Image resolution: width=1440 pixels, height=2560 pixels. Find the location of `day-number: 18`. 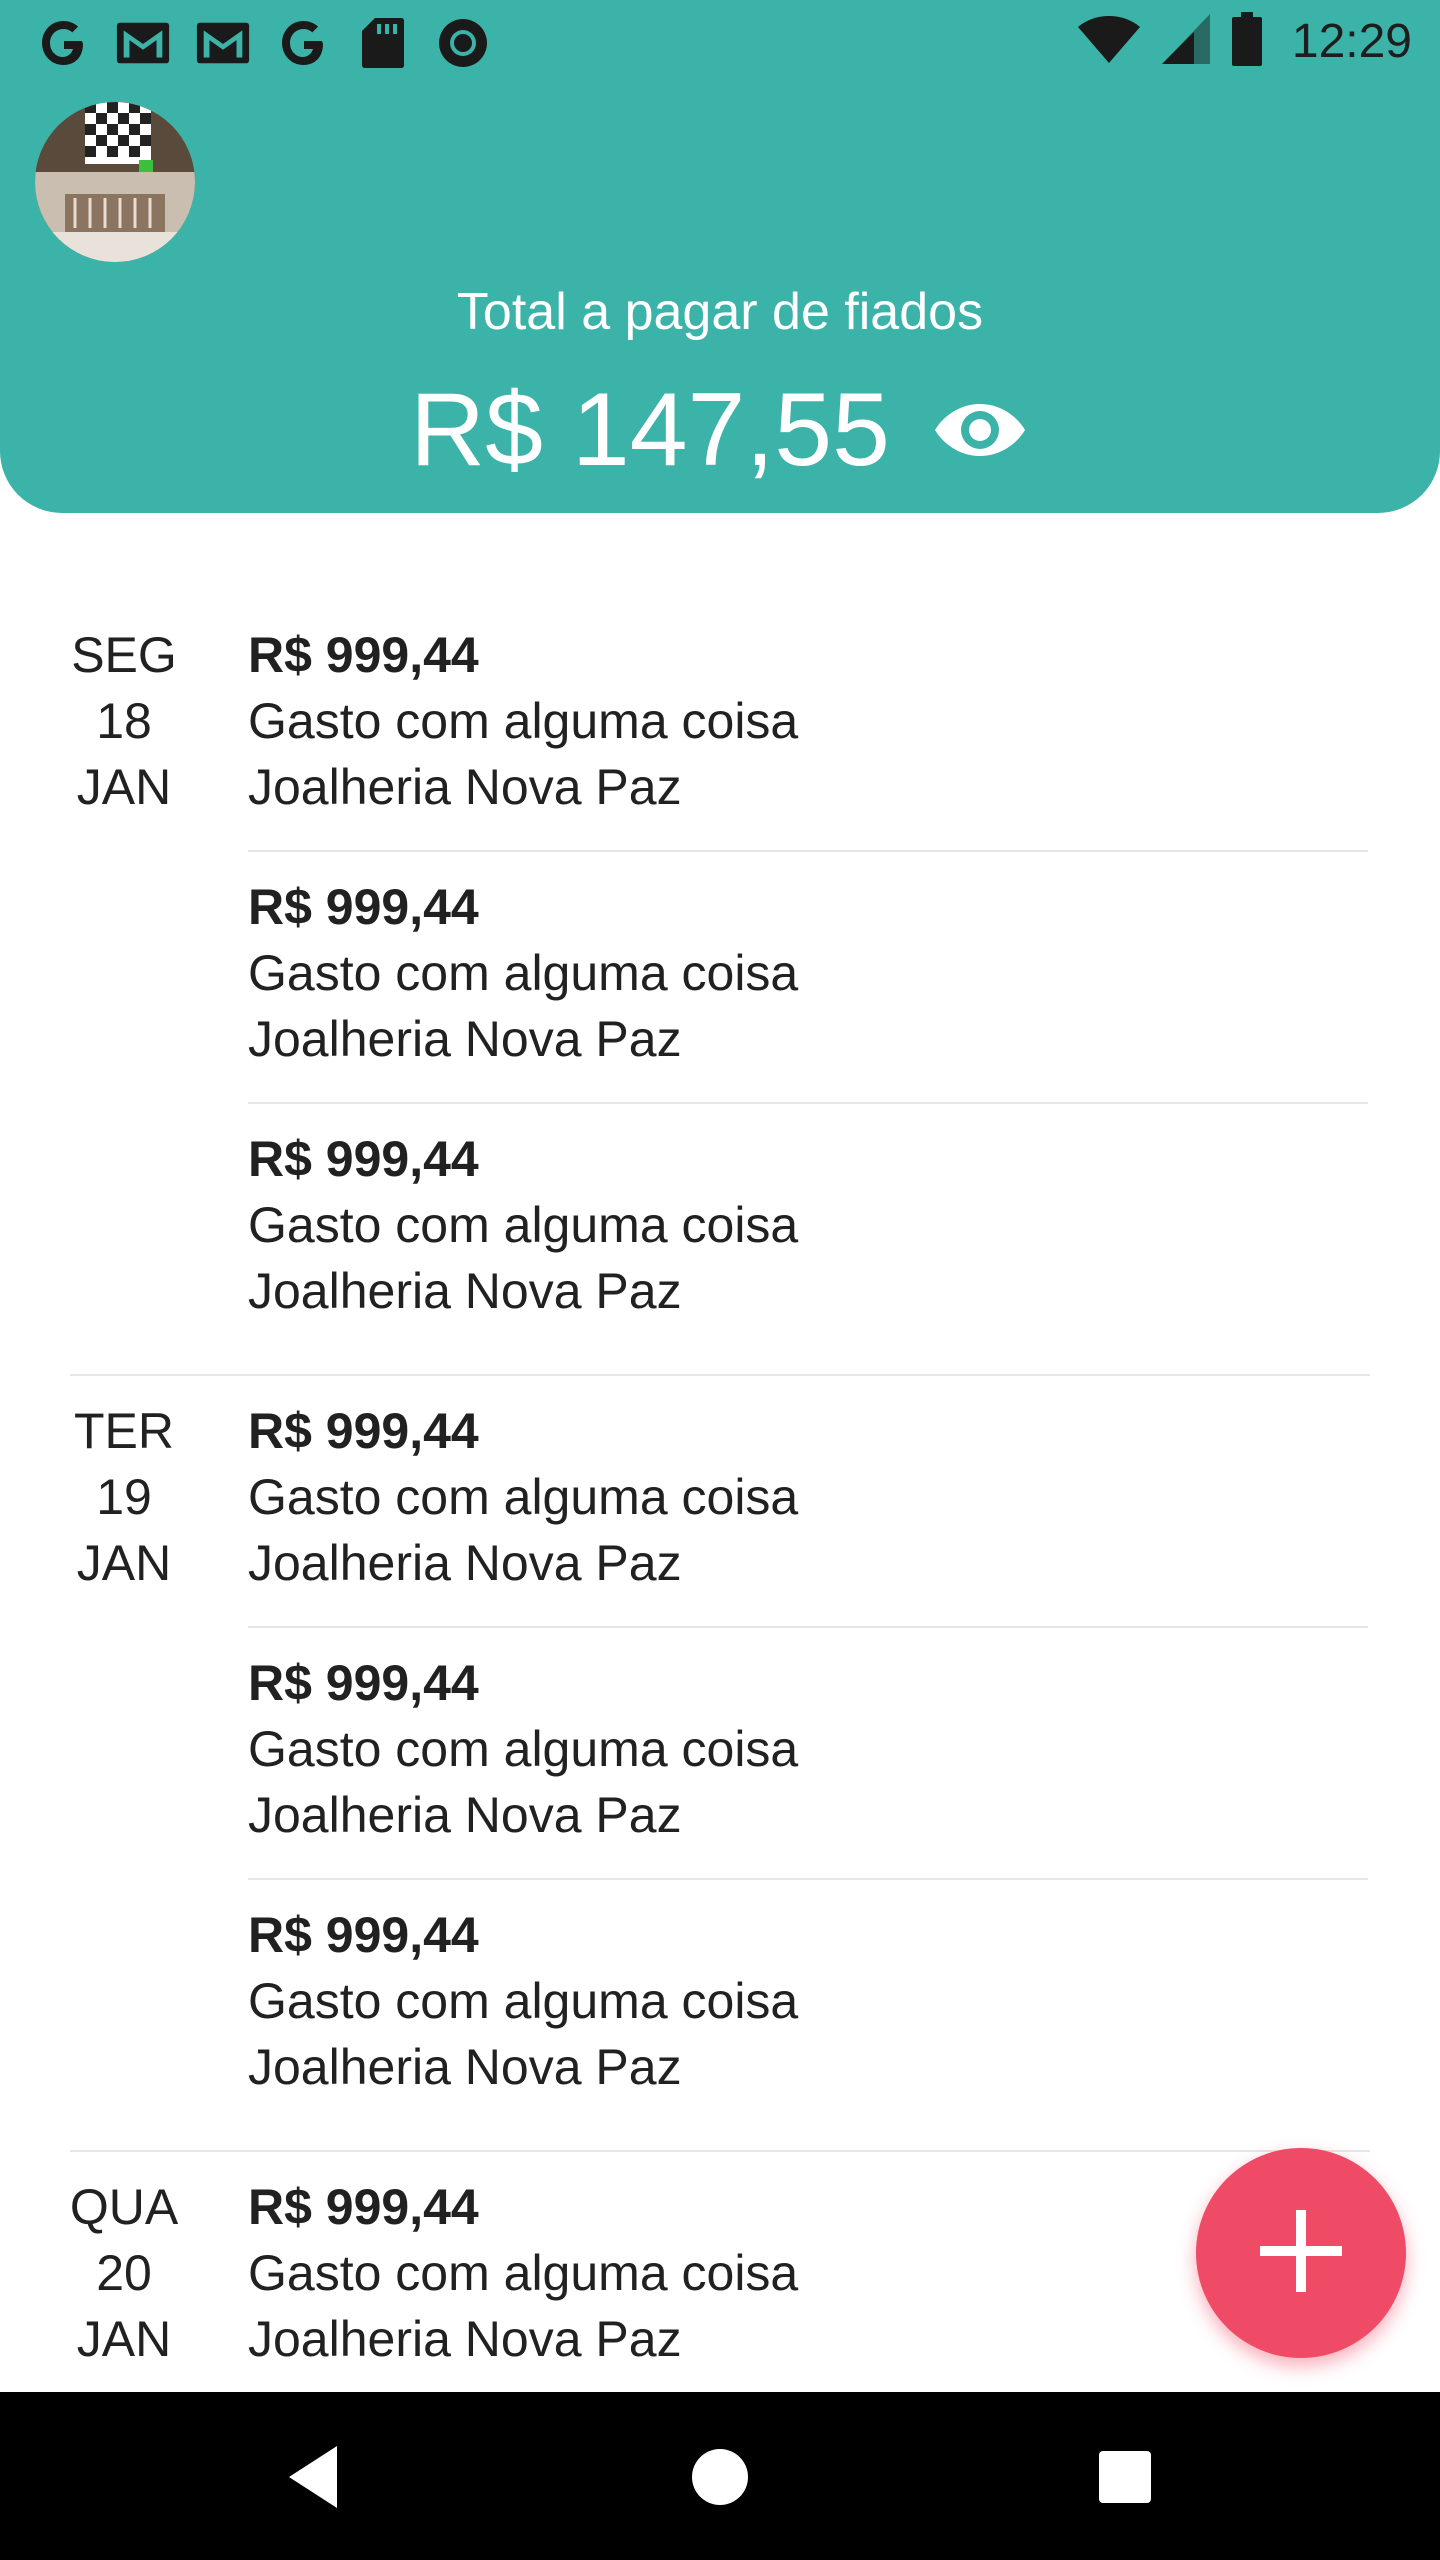

day-number: 18 is located at coordinates (124, 721).